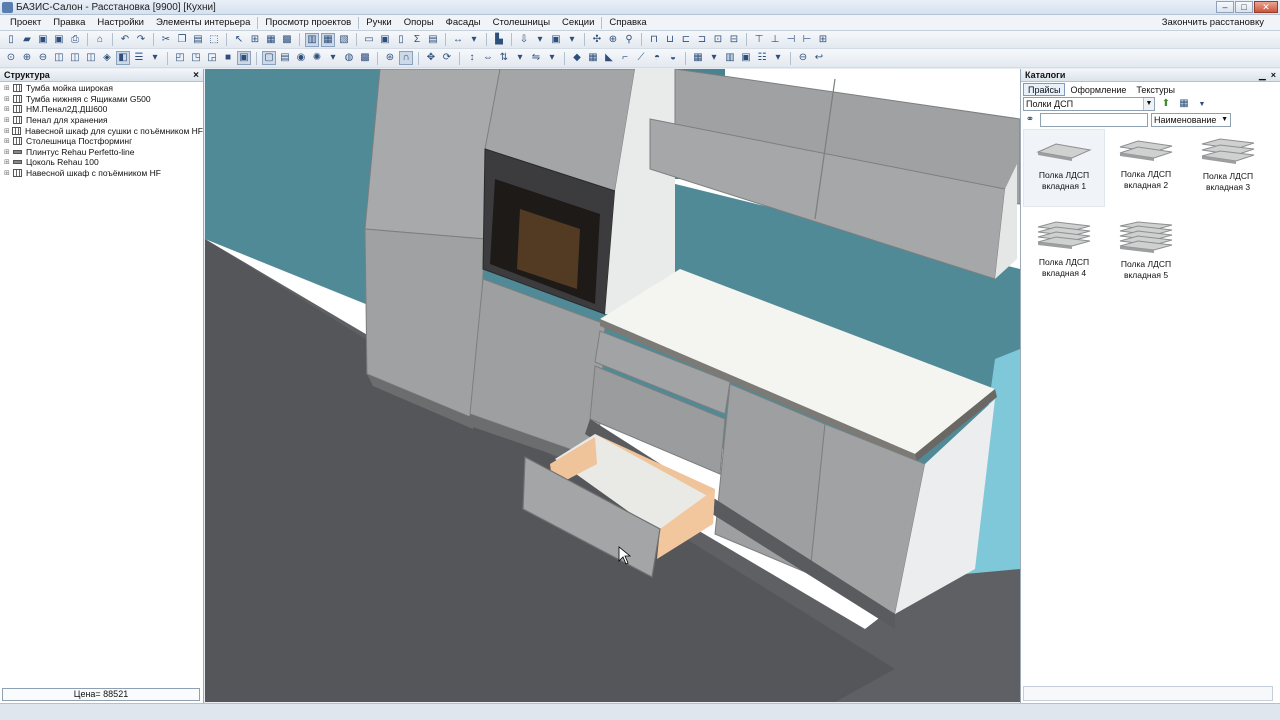 The image size is (1280, 720). I want to click on edge-icon: ⊓, so click(654, 40).